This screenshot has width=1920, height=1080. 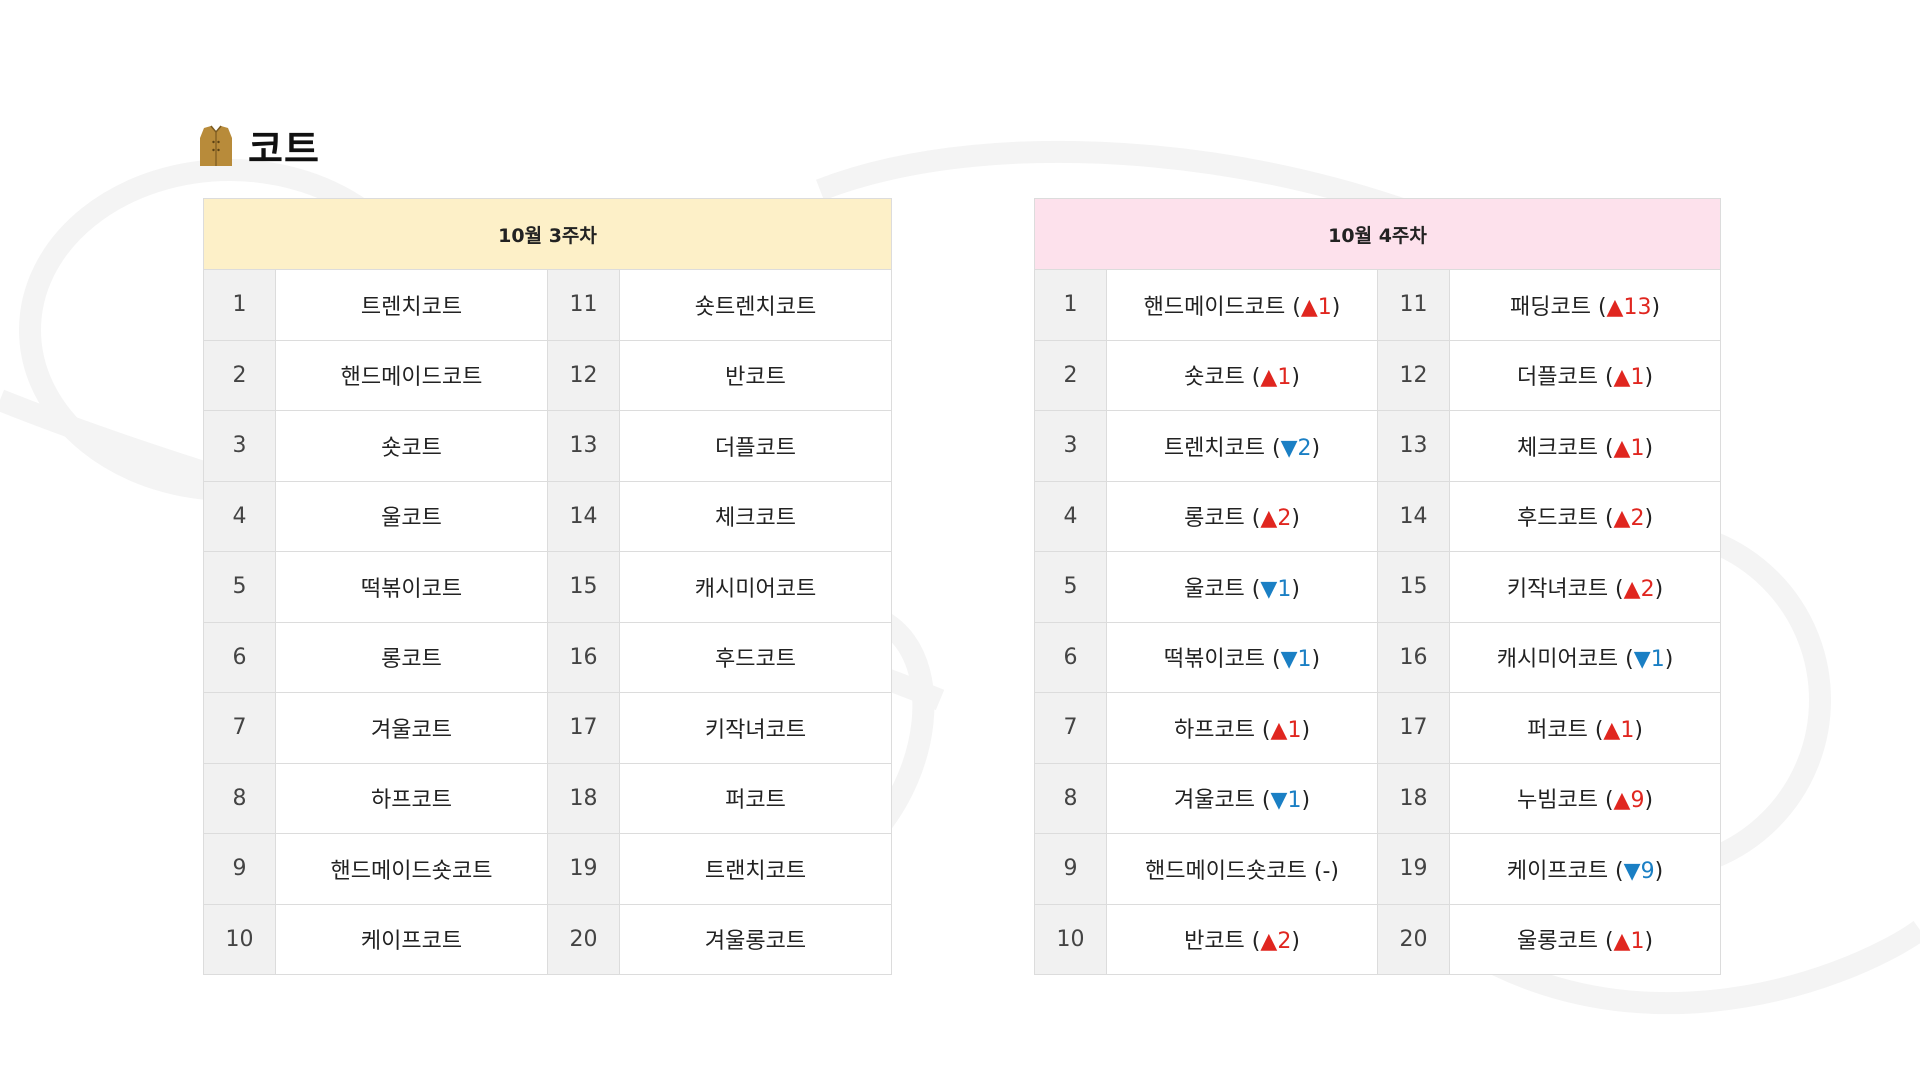 I want to click on section-header: 코트, so click(x=259, y=145).